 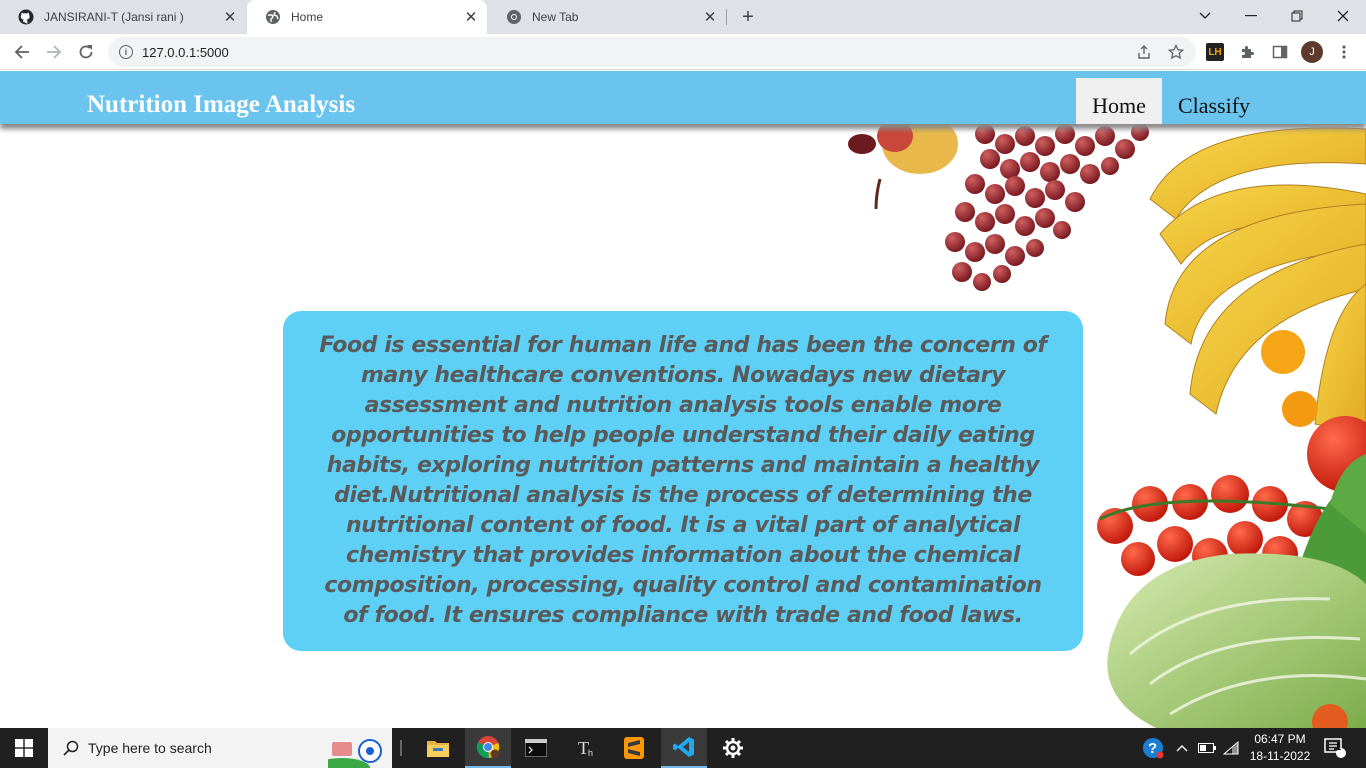 I want to click on menu-kebab-icon, so click(x=1344, y=52).